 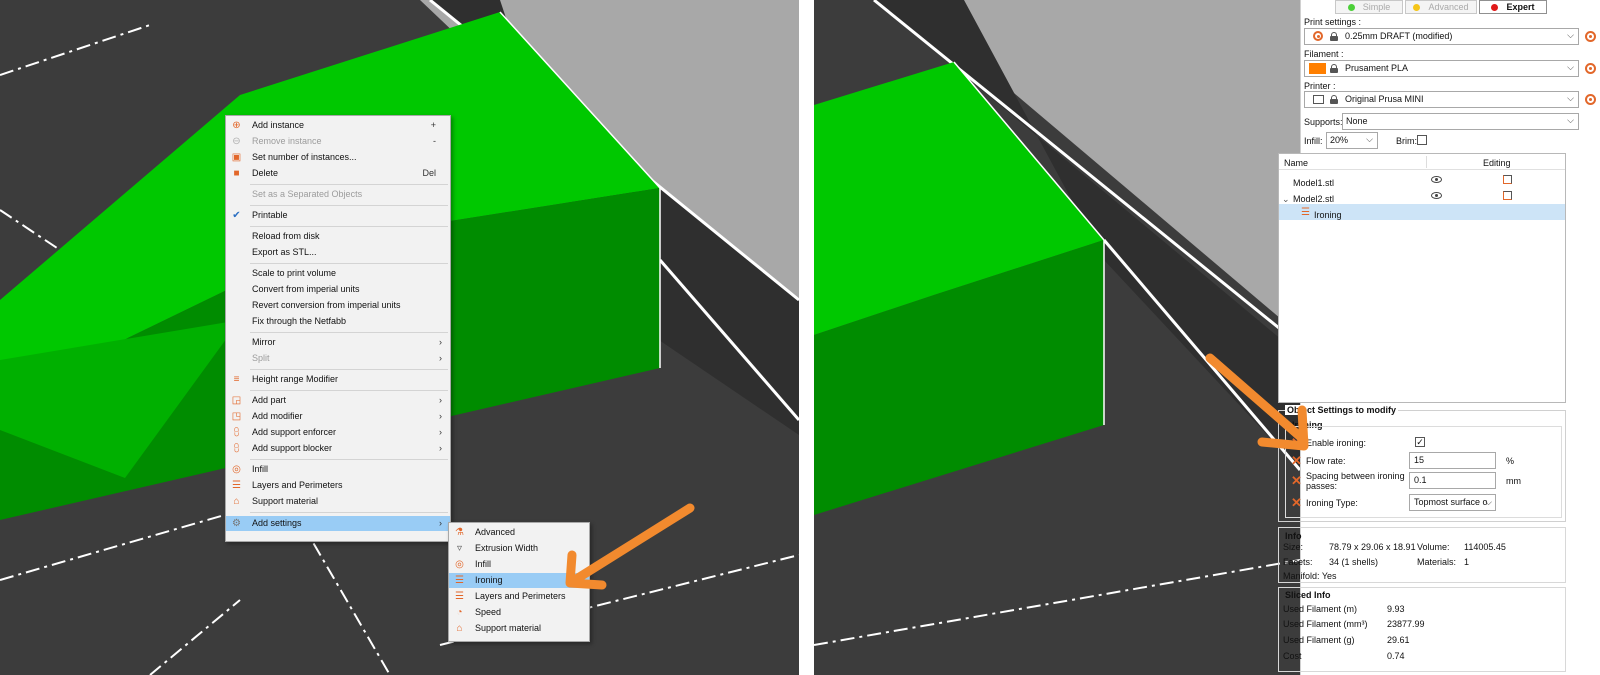 I want to click on menu-item-convert-imperial: Convert from imperial units, so click(x=338, y=289).